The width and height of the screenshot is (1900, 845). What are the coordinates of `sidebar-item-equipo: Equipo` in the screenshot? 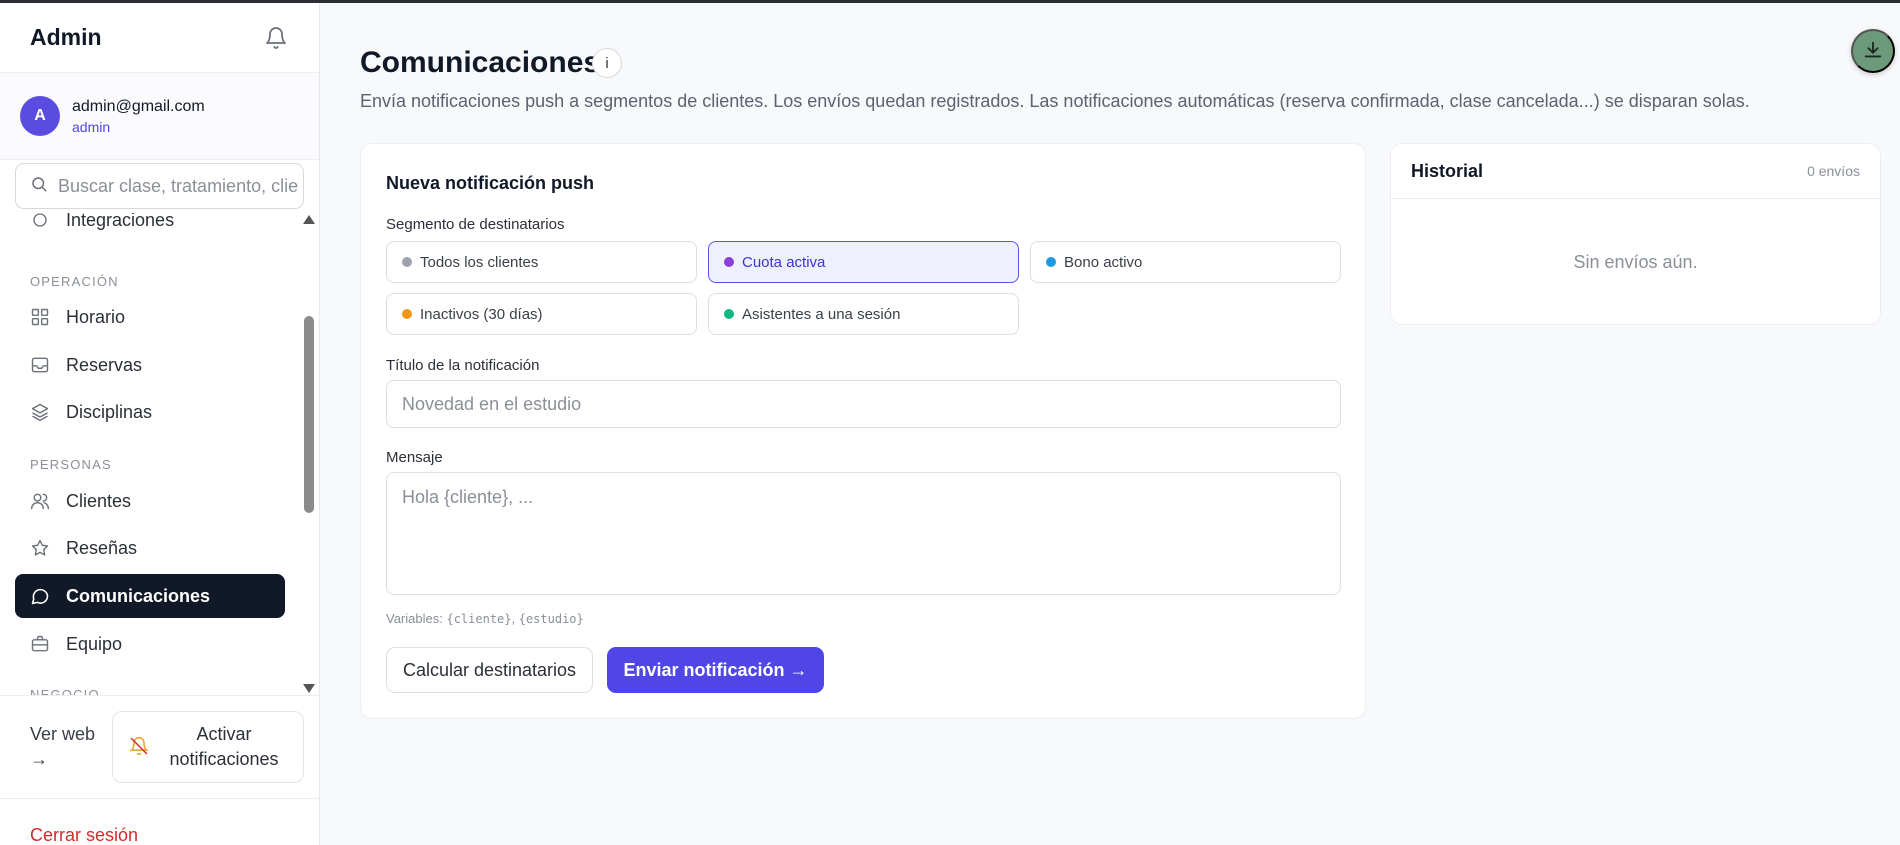 It's located at (150, 644).